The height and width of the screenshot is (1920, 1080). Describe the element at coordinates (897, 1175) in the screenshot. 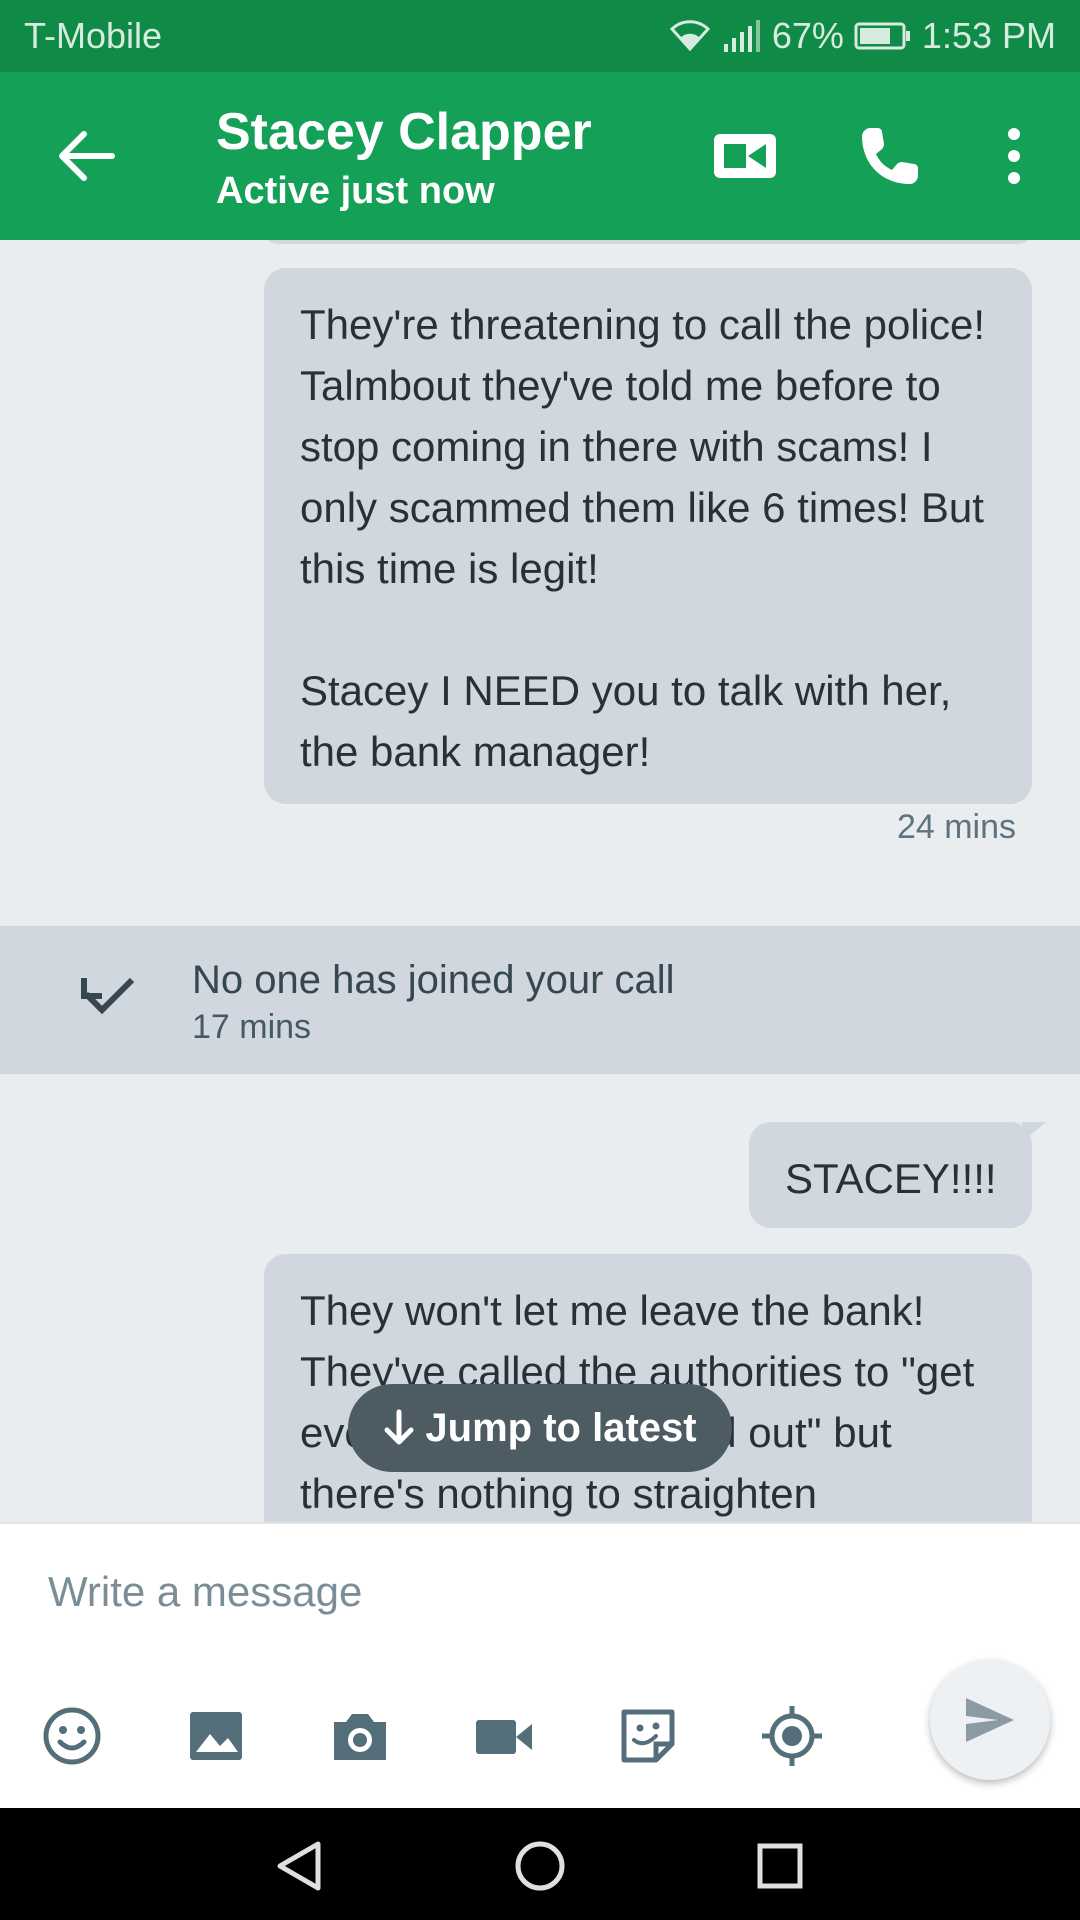

I see `message-bubble: STACEY!!!!` at that location.